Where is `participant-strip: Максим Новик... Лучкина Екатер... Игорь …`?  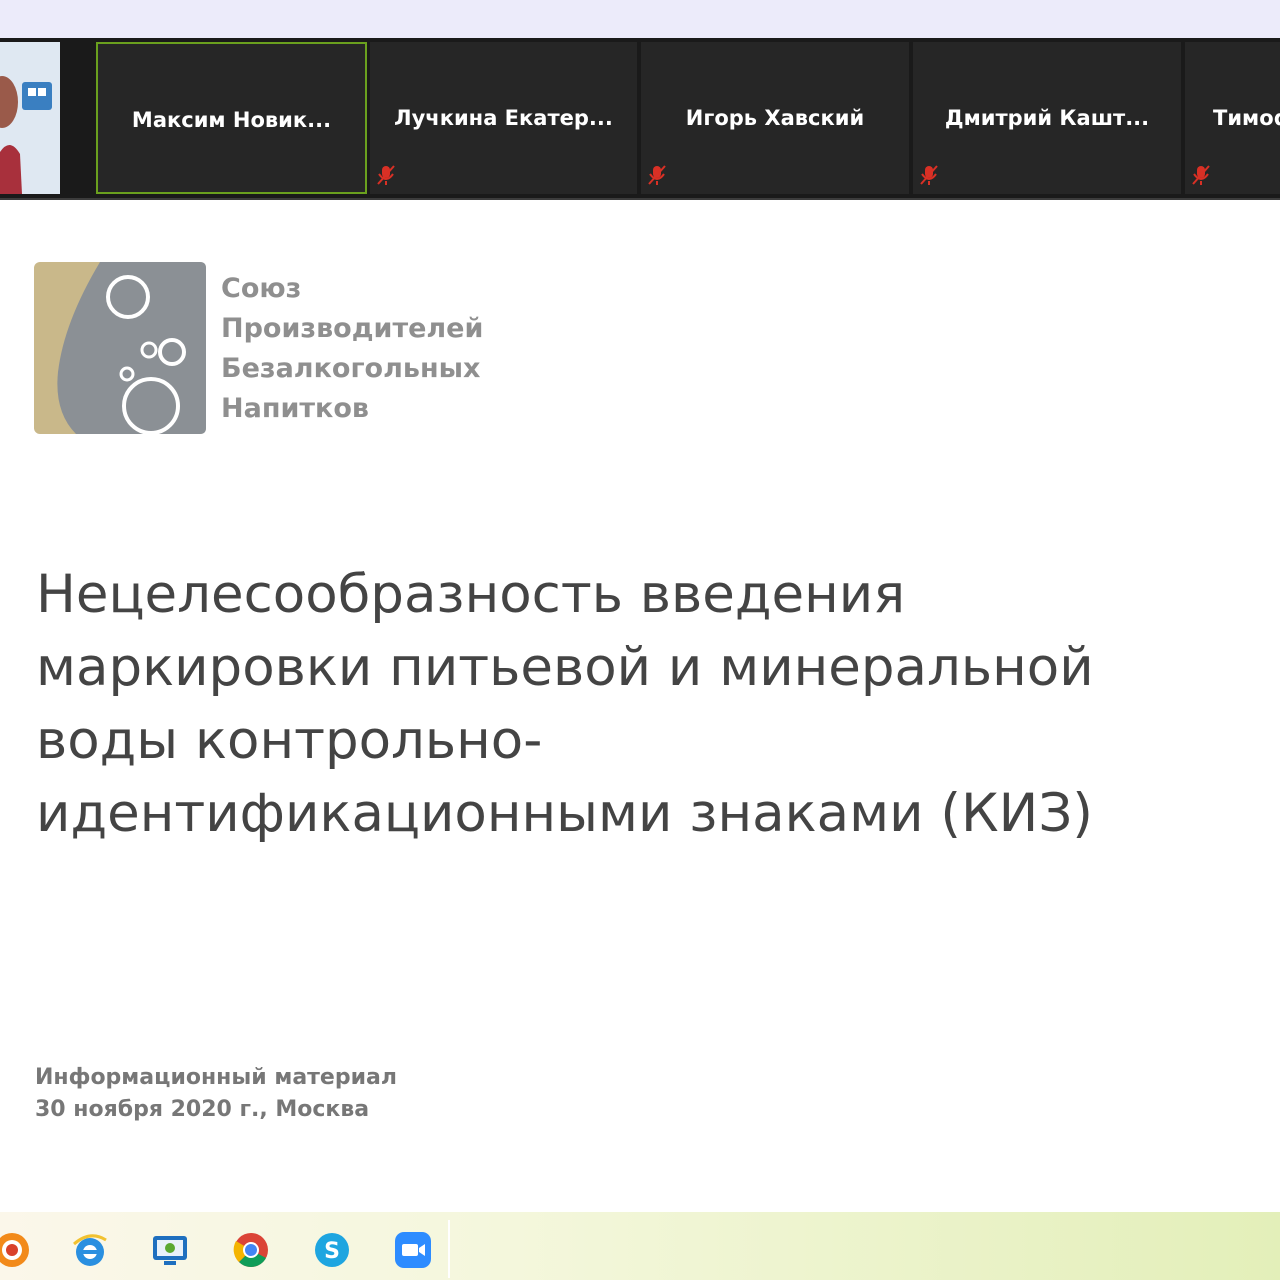
participant-strip: Максим Новик... Лучкина Екатер... Игорь … is located at coordinates (640, 119).